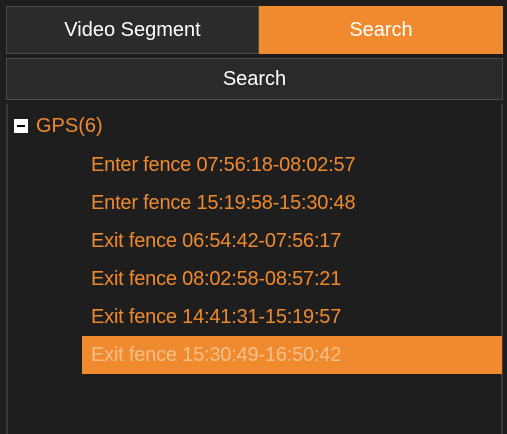 This screenshot has height=434, width=507. Describe the element at coordinates (381, 30) in the screenshot. I see `tab-search: Search` at that location.